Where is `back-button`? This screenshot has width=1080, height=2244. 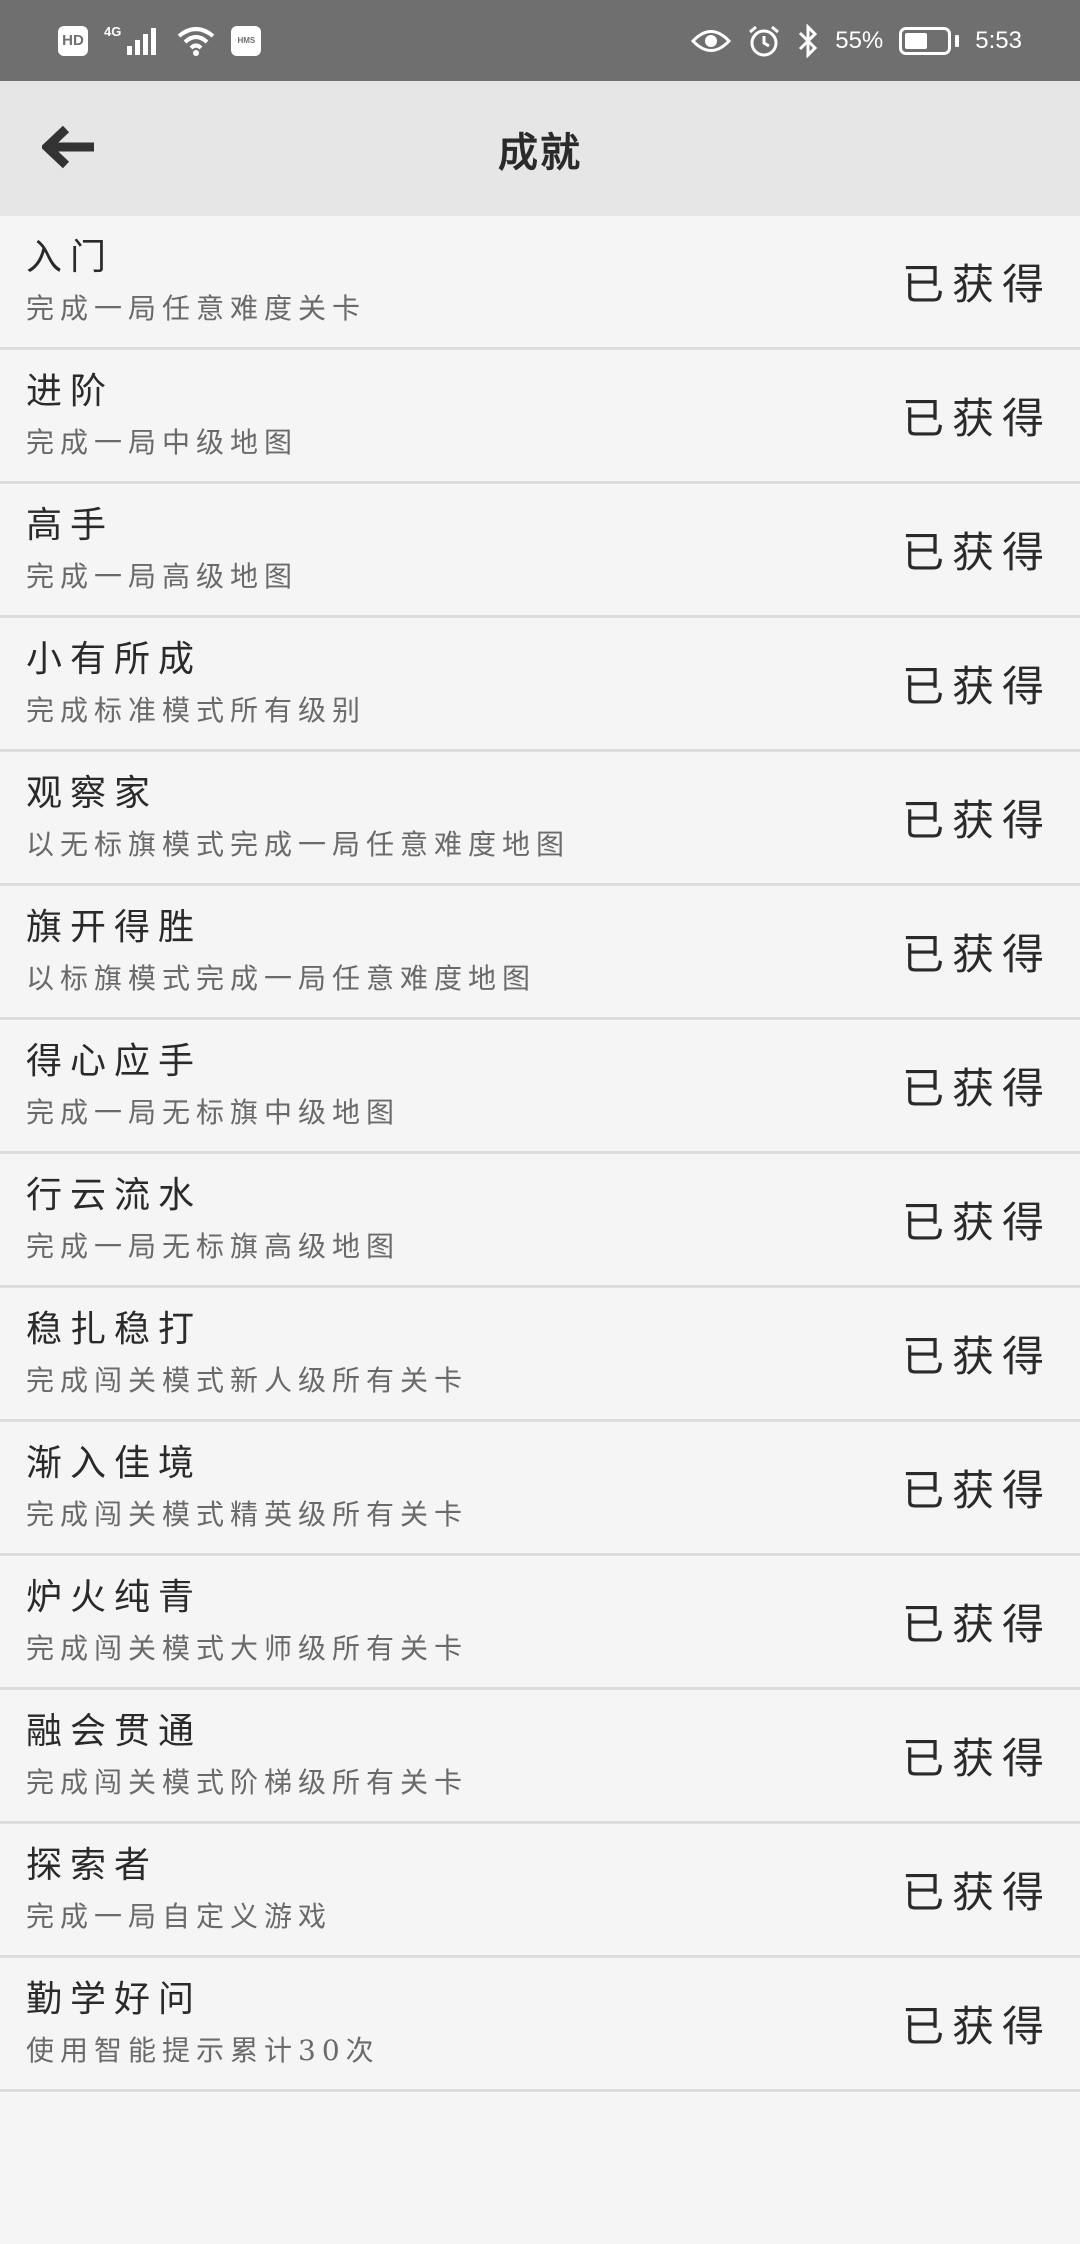 back-button is located at coordinates (70, 147).